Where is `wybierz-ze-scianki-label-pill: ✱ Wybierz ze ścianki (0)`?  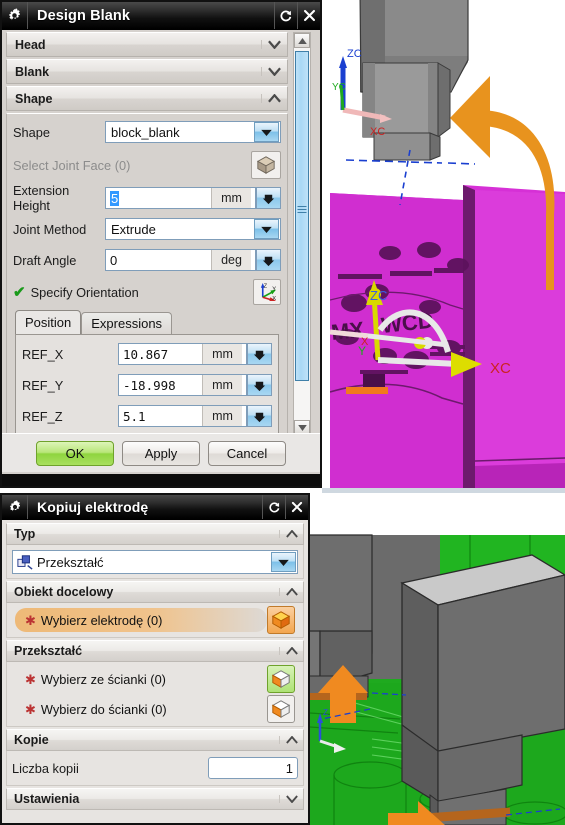
wybierz-ze-scianki-label-pill: ✱ Wybierz ze ścianki (0) is located at coordinates (141, 679).